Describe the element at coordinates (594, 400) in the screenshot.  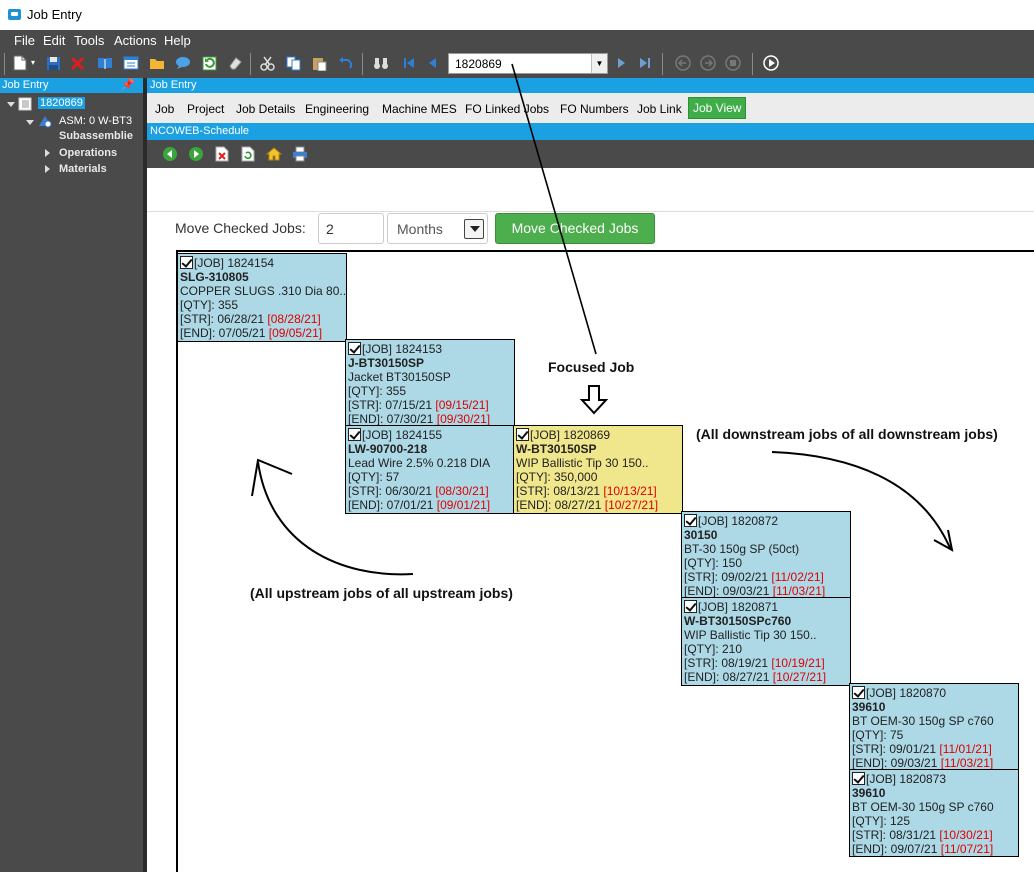
I see `focused-down-arrow` at that location.